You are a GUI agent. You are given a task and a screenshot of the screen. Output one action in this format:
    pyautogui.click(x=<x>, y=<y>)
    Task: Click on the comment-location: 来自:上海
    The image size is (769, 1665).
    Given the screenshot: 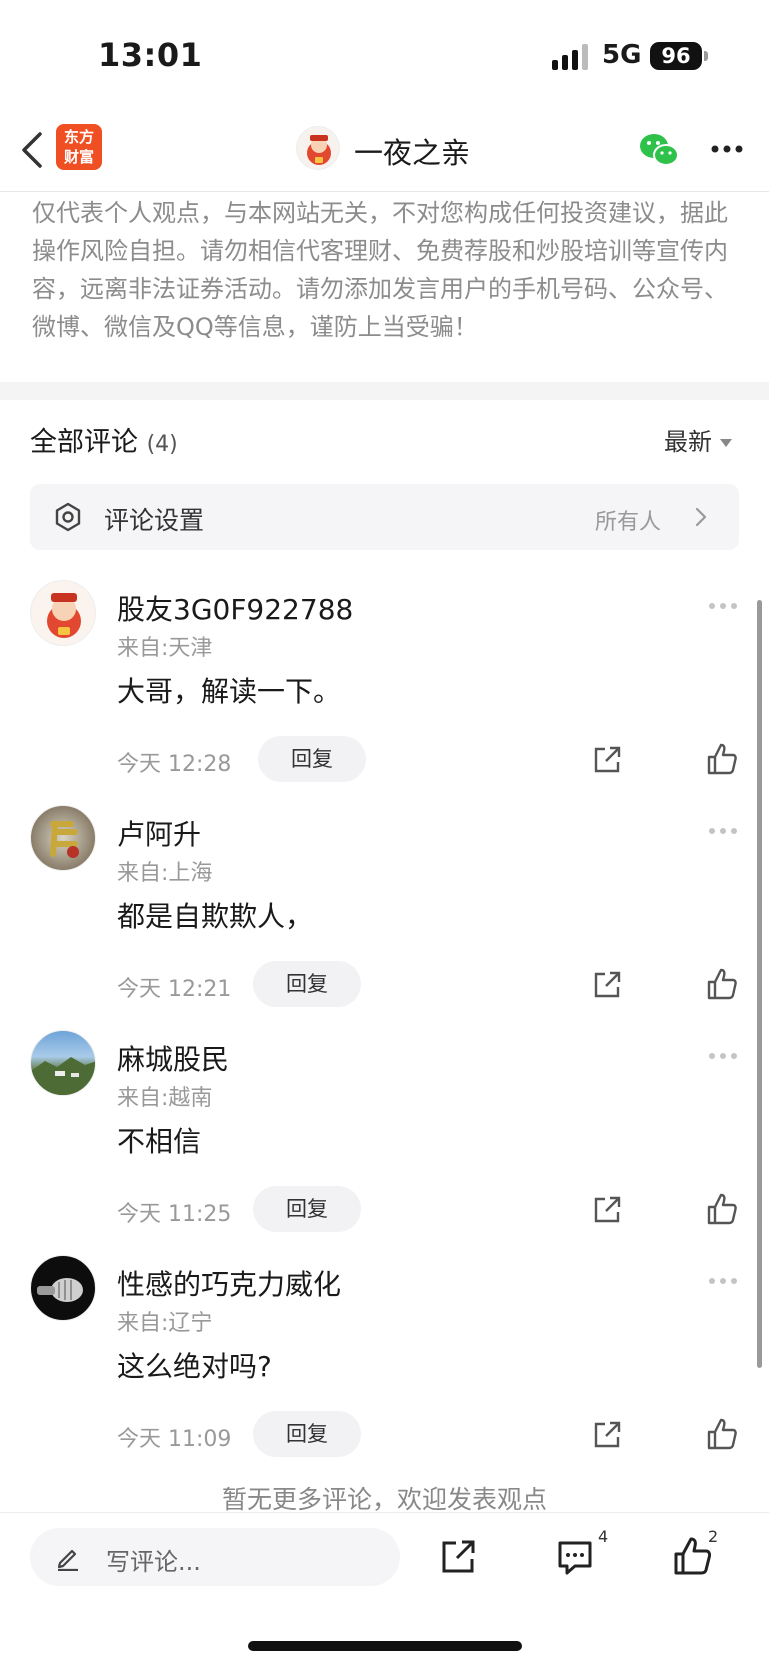 What is the action you would take?
    pyautogui.click(x=165, y=873)
    